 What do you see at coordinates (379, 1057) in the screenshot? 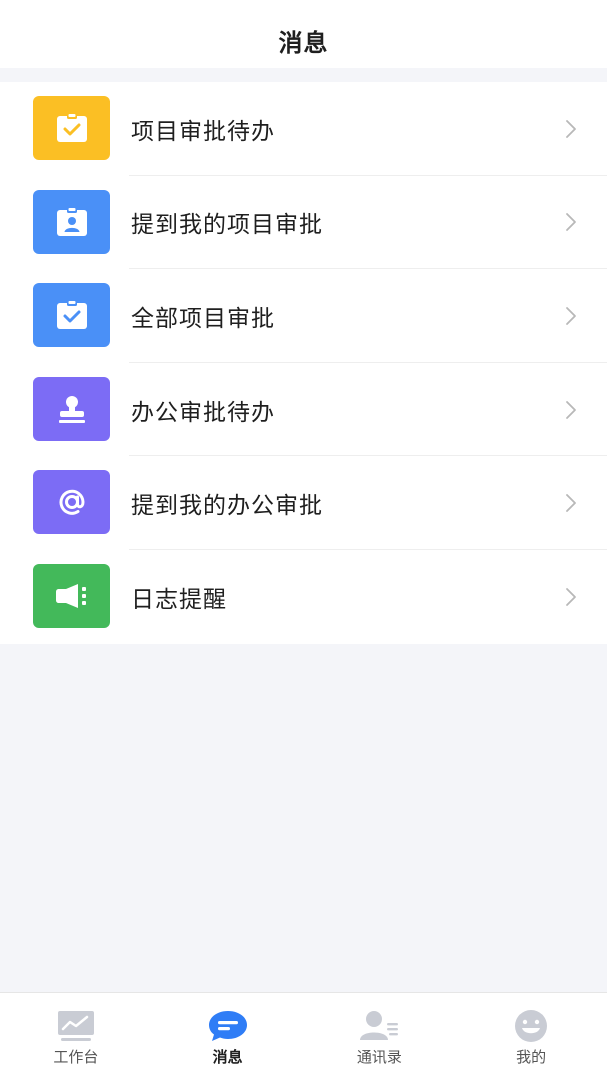
I see `tab-label: 通讯录` at bounding box center [379, 1057].